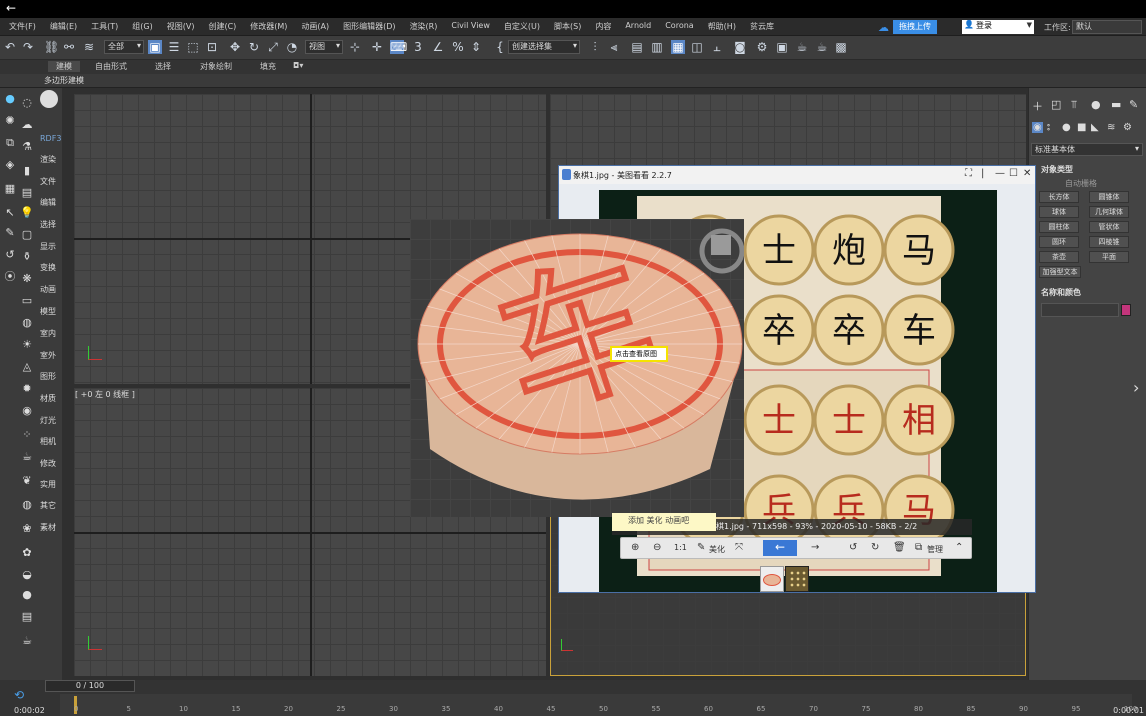 The width and height of the screenshot is (1146, 716). I want to click on close-icon: ✕, so click(1027, 173).